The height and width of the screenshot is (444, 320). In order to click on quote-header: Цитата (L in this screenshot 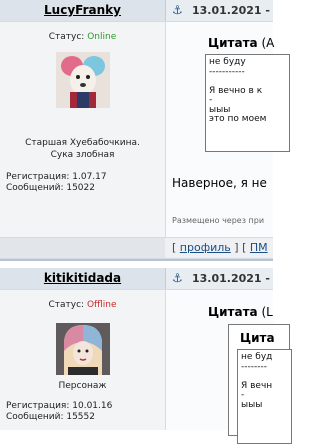, I will do `click(240, 312)`.